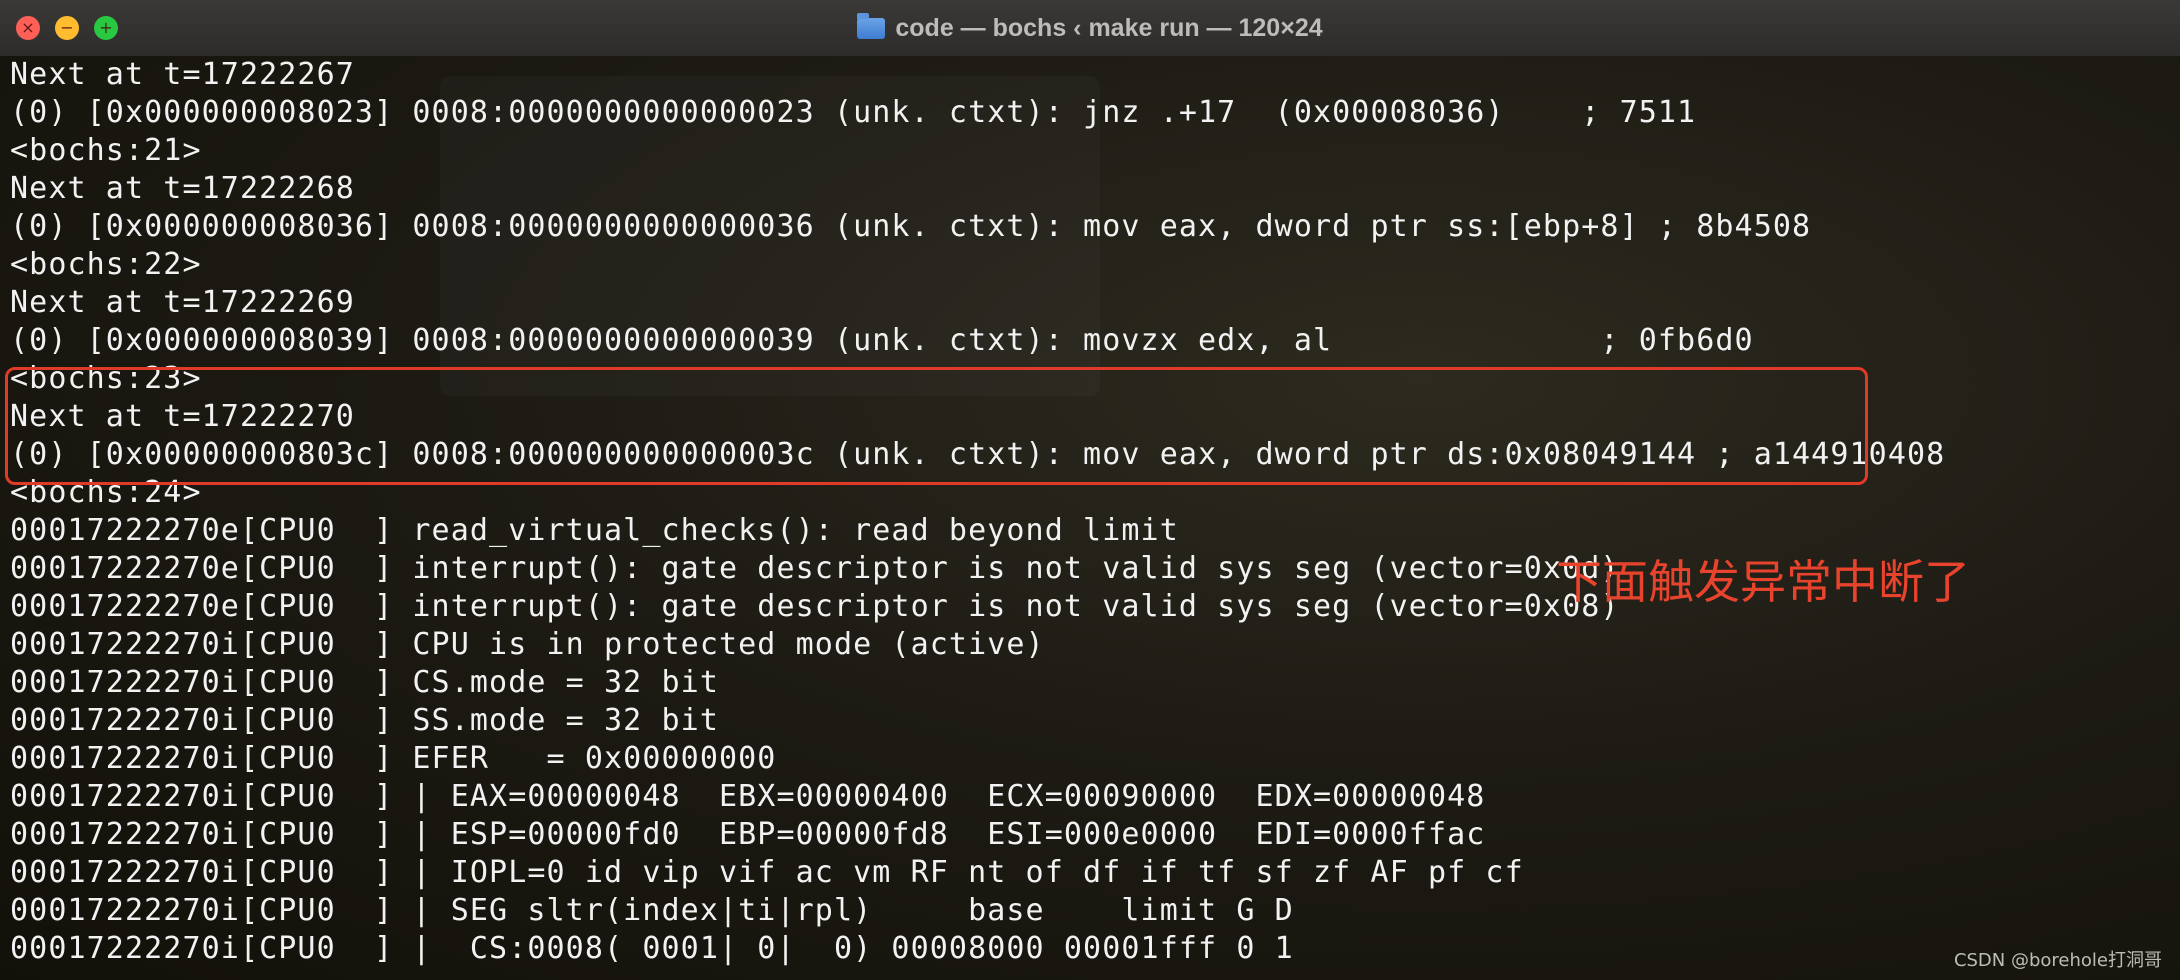 The image size is (2180, 980). Describe the element at coordinates (106, 150) in the screenshot. I see `terminal-line: <bochs:21>` at that location.